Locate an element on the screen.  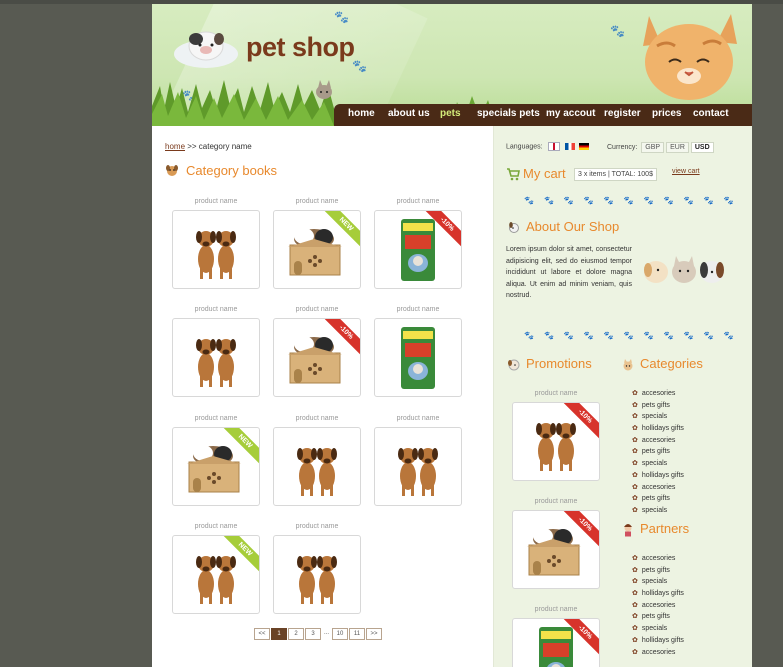
nav-contact: contact is located at coordinates (711, 113).